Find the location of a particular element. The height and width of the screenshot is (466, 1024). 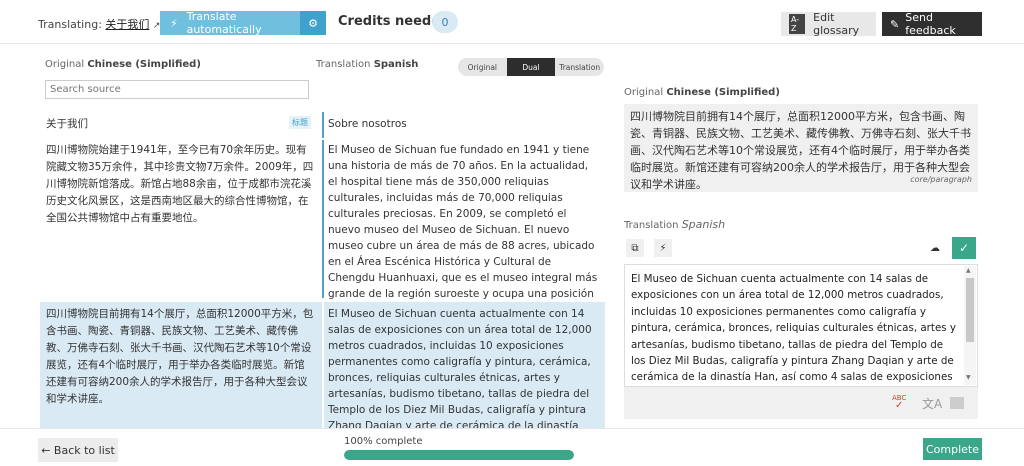

glossary-icon: A-Z is located at coordinates (797, 24).